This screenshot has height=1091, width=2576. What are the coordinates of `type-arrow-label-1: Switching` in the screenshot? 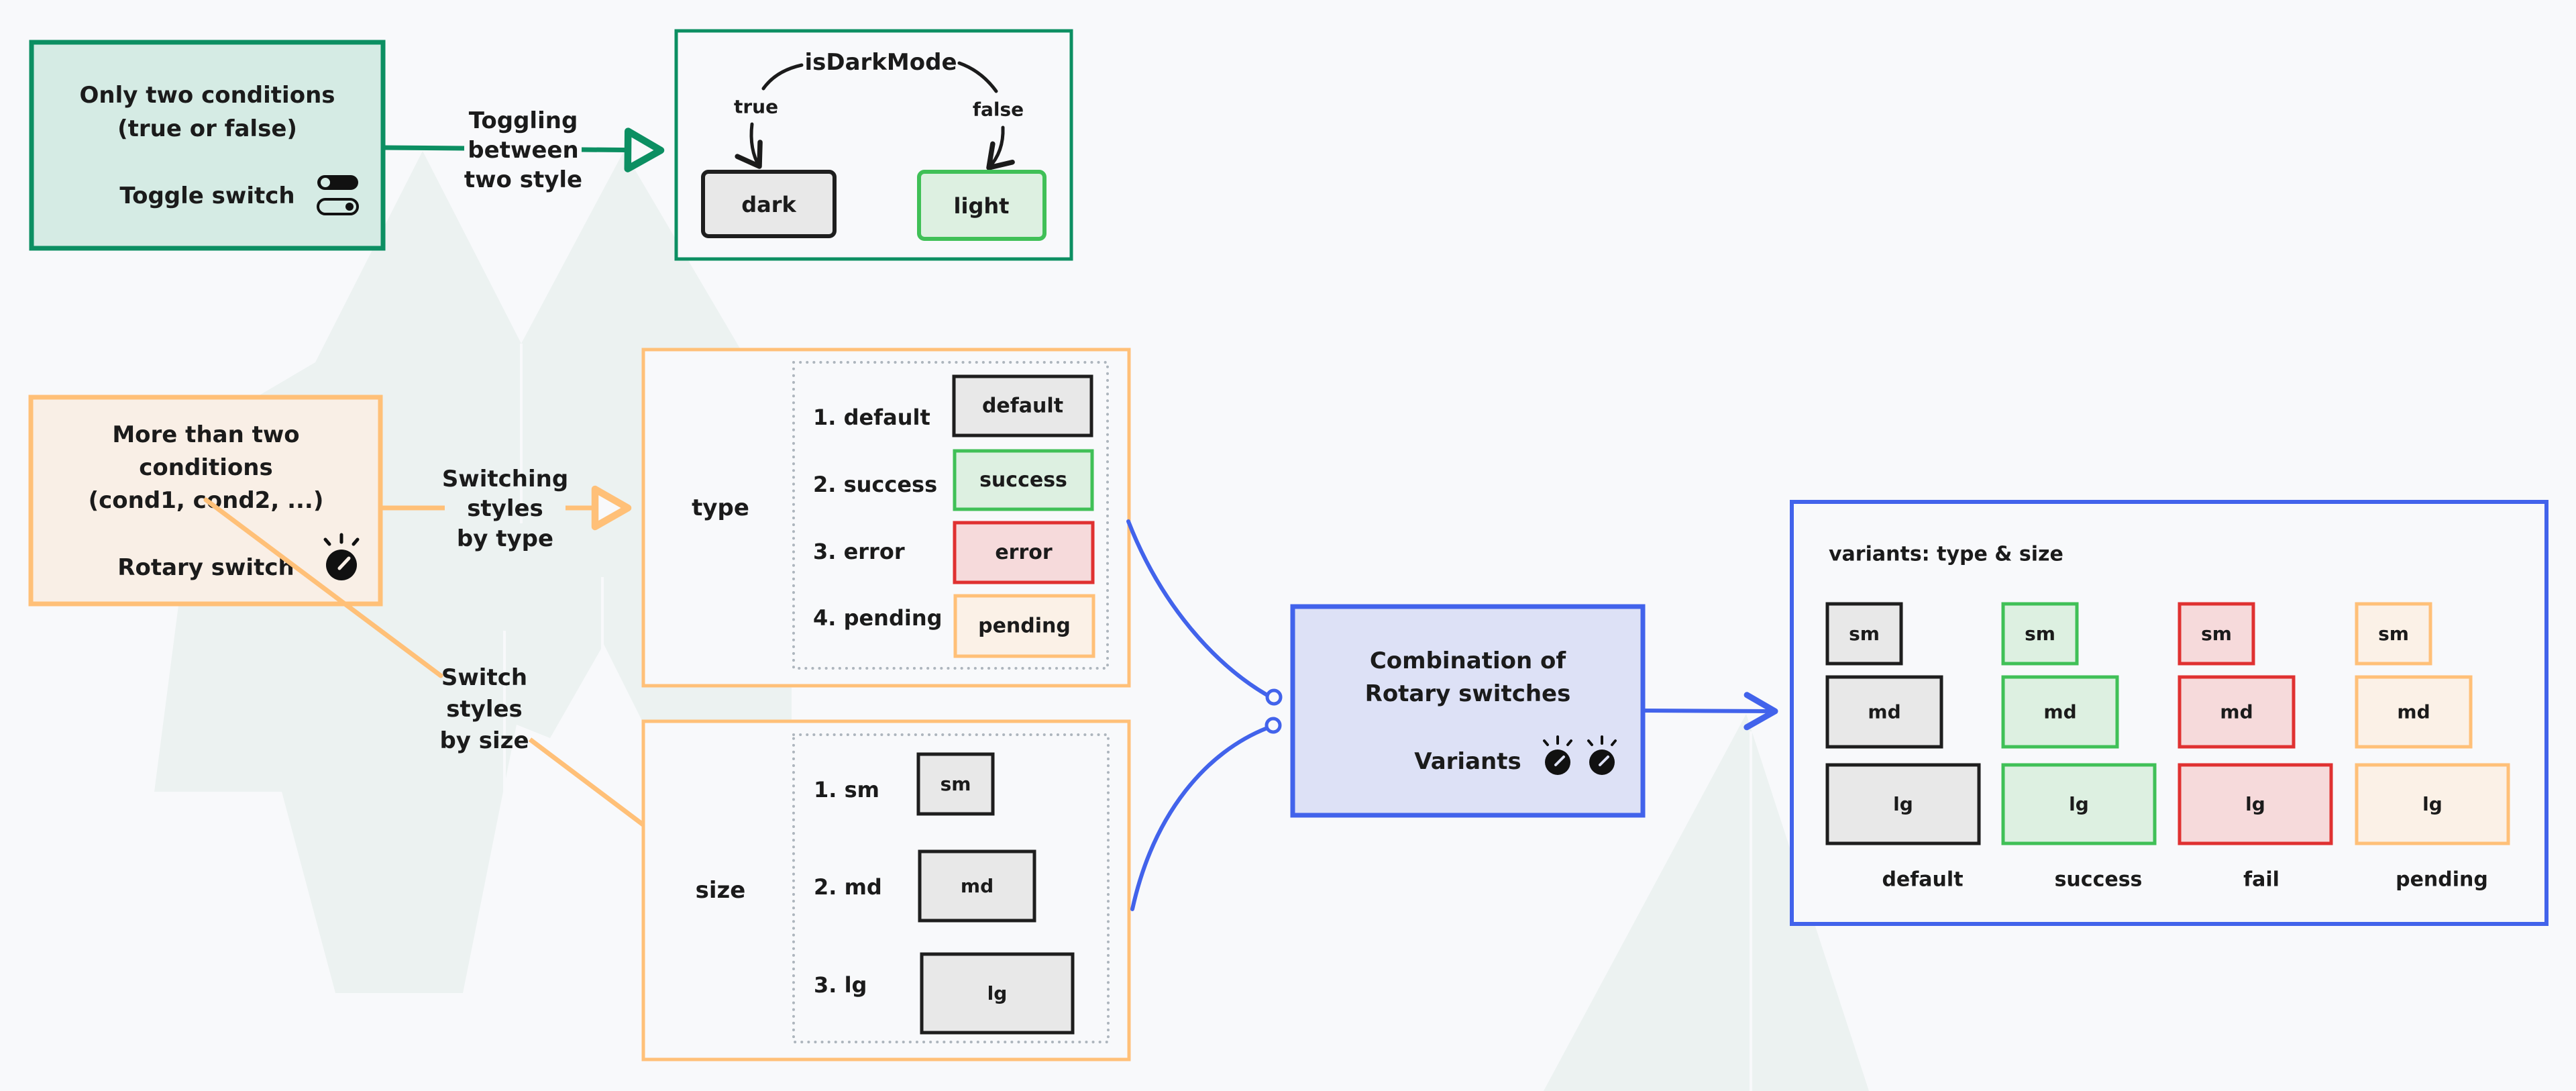 It's located at (505, 479).